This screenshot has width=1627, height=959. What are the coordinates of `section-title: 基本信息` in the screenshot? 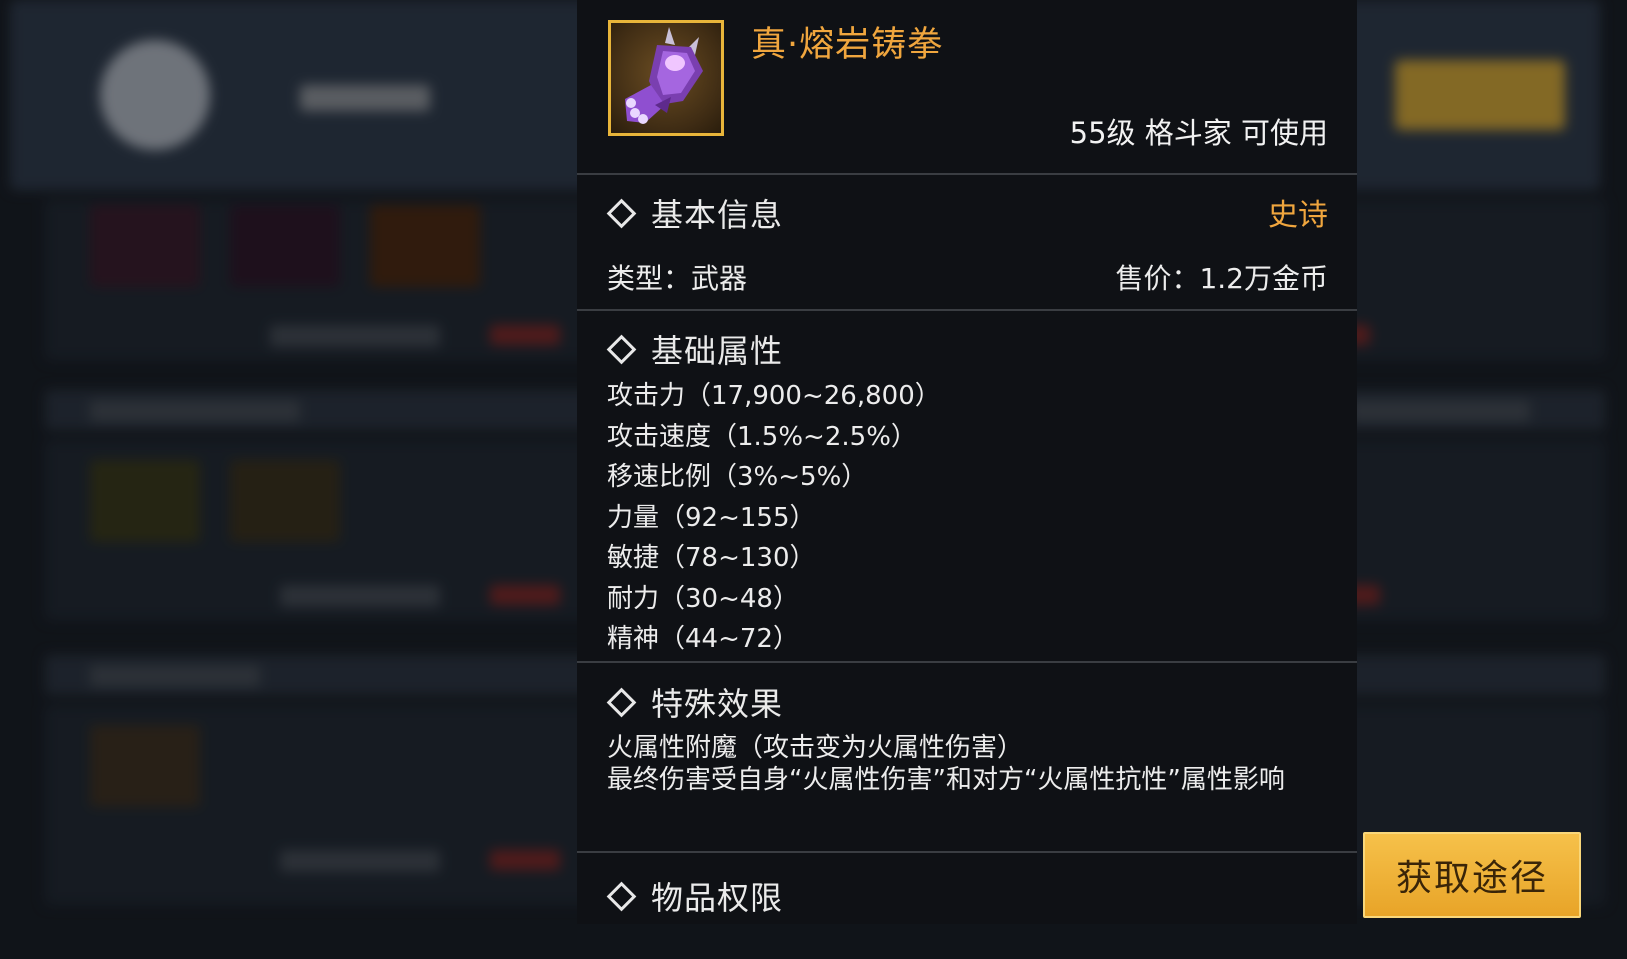 It's located at (717, 215).